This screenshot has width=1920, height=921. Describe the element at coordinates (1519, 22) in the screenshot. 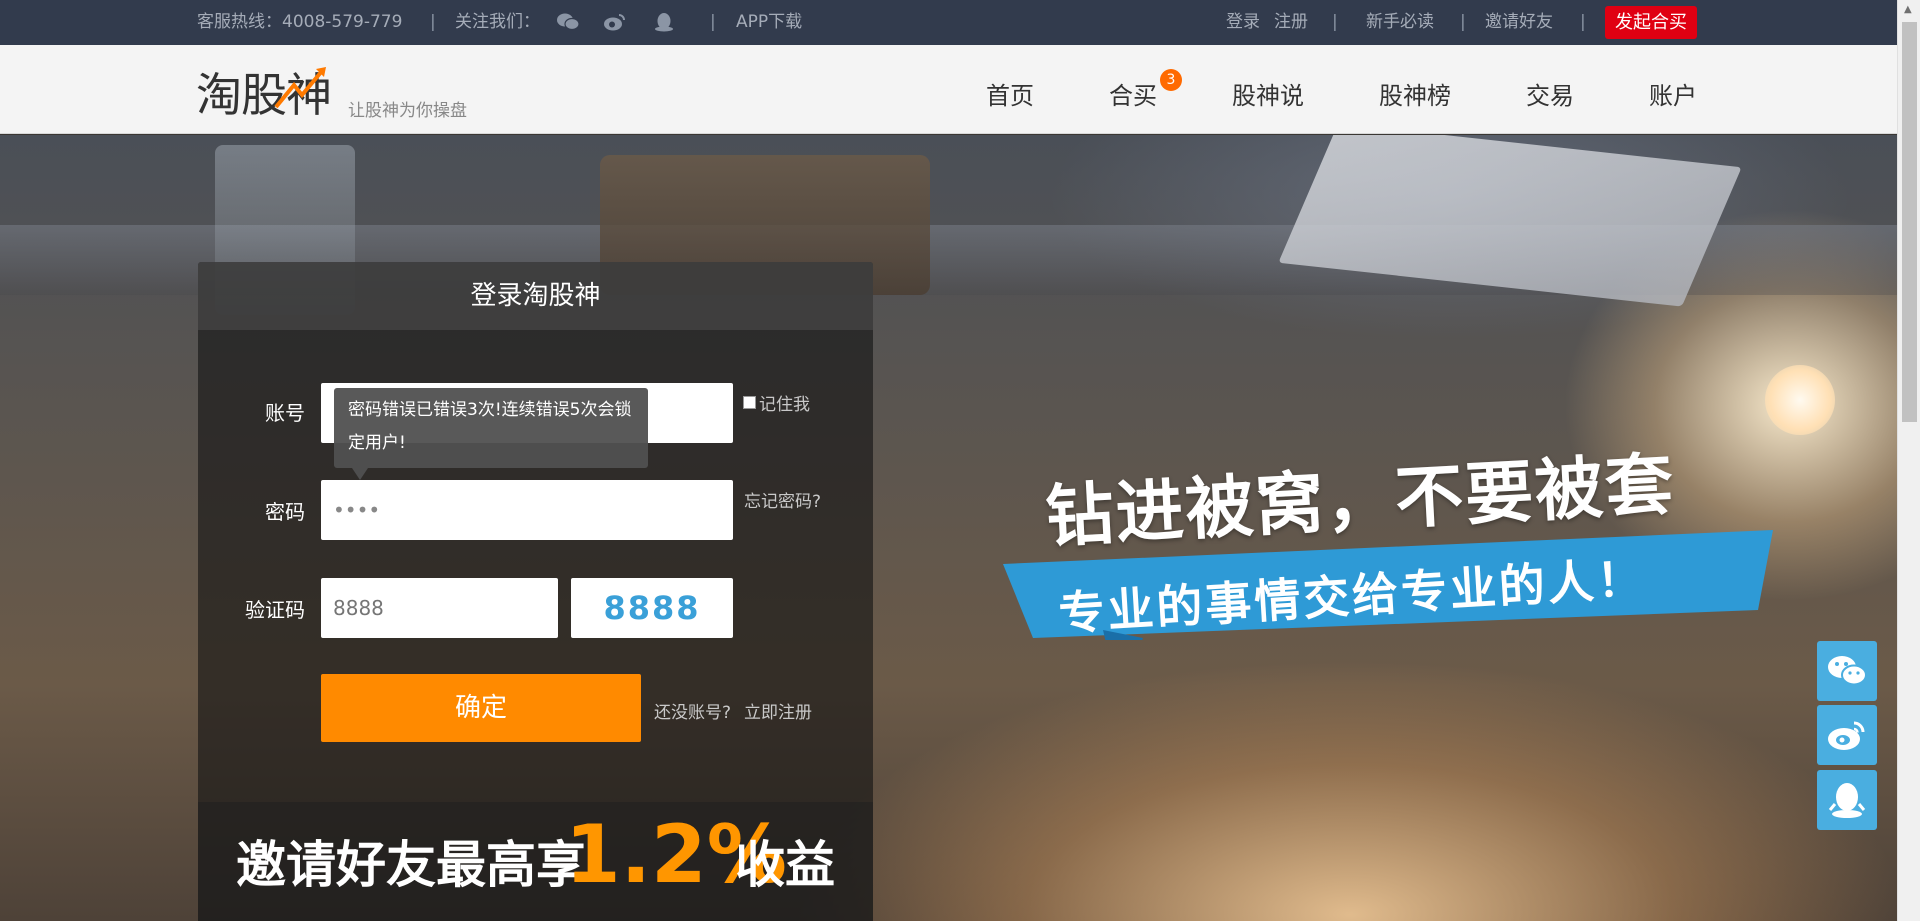

I see `invite-friends-link: 邀请好友` at that location.